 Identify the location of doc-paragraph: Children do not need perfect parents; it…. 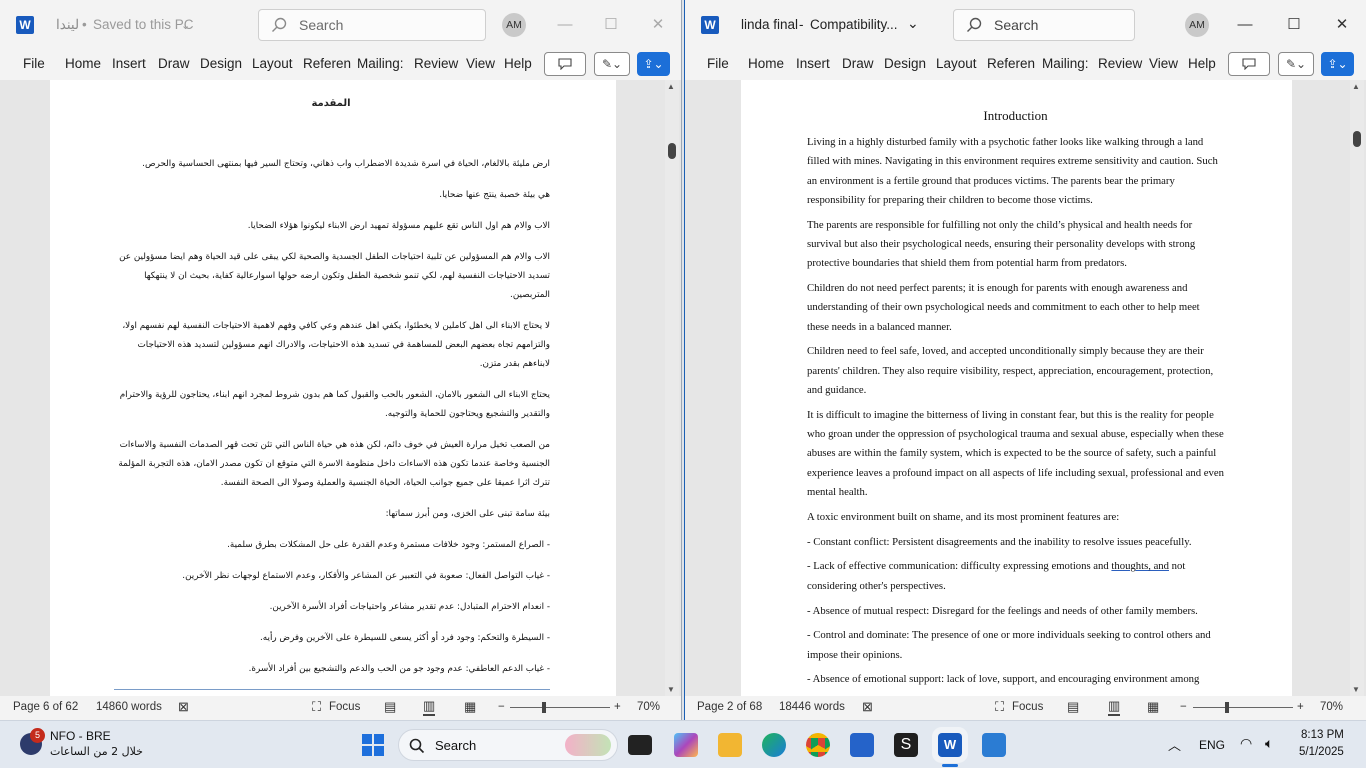
(1003, 307).